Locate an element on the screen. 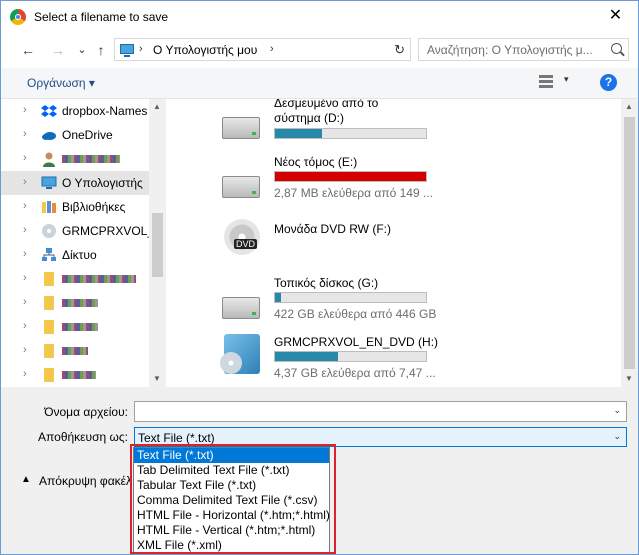 The image size is (639, 555). file-type-option: HTML File - Horizontal (*.htm;*.html) is located at coordinates (231, 515).